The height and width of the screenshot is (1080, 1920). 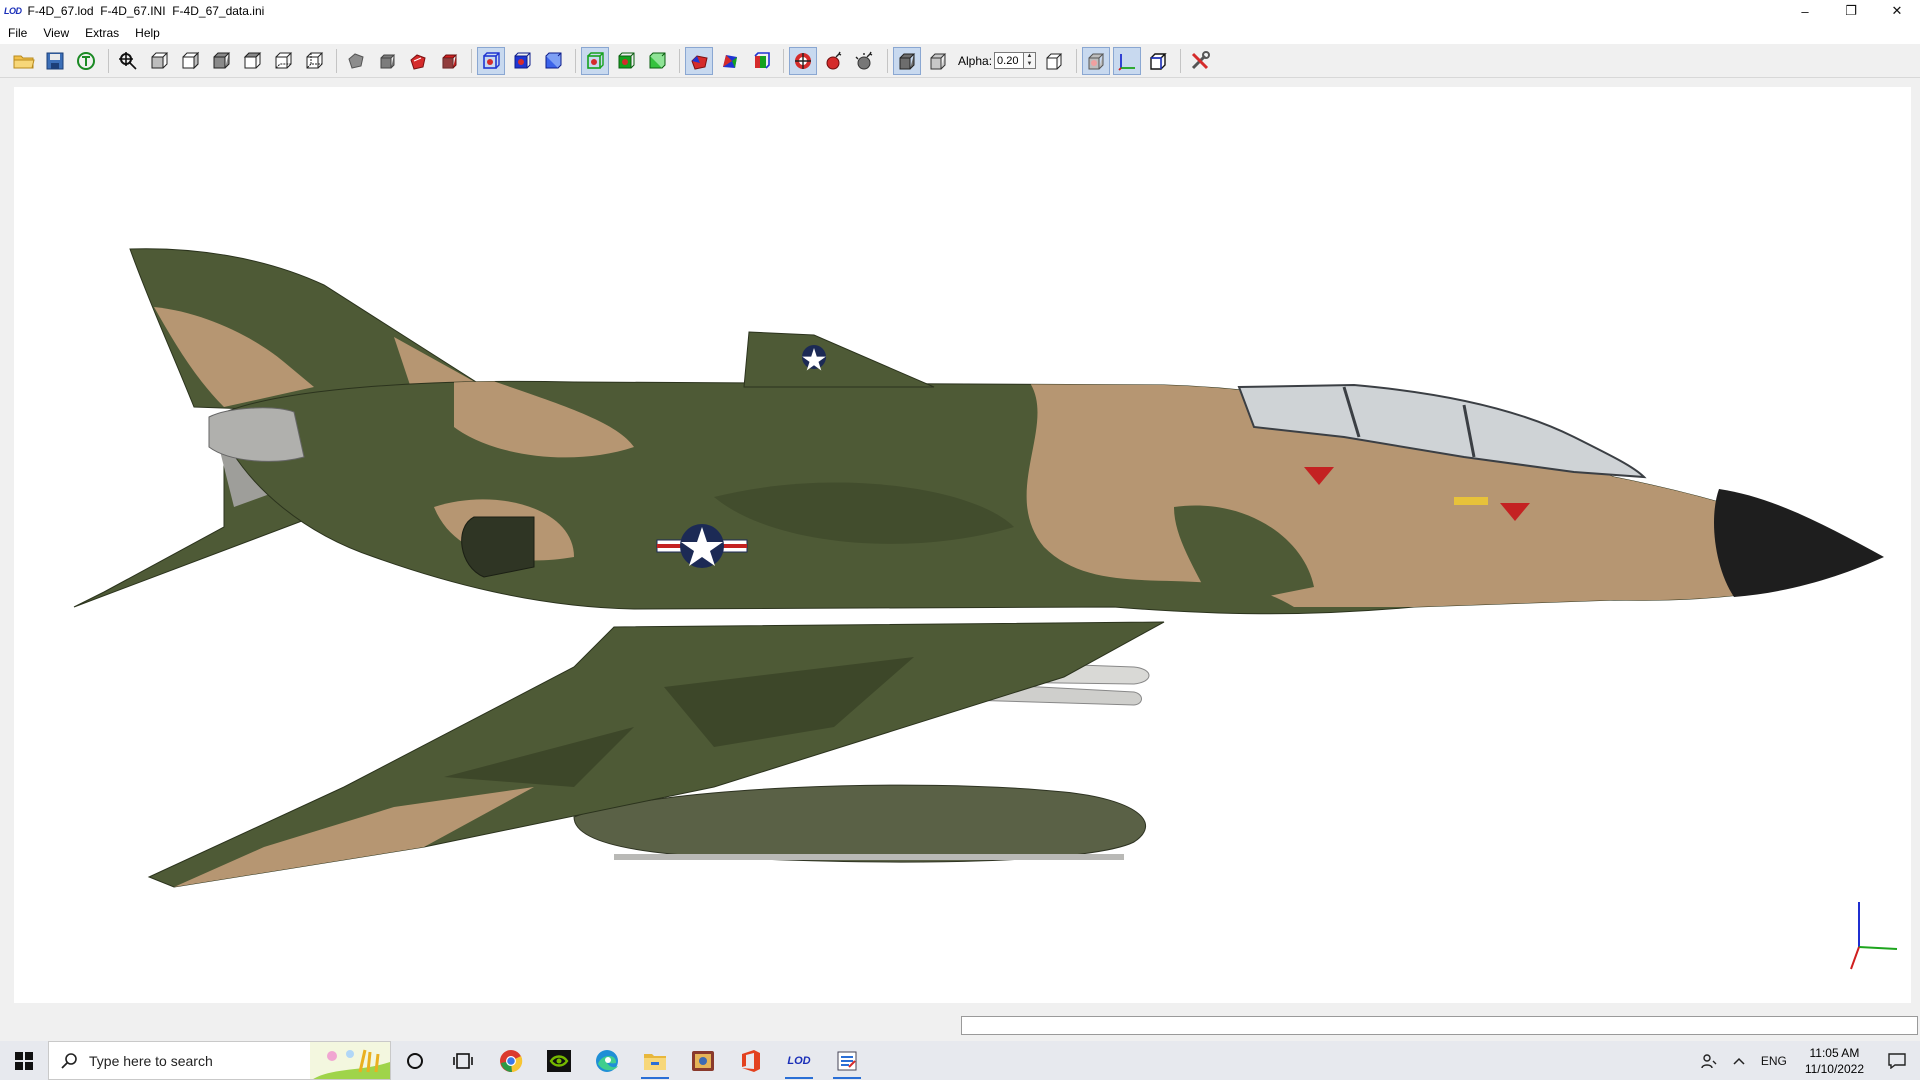 What do you see at coordinates (55, 61) in the screenshot?
I see `save-icon` at bounding box center [55, 61].